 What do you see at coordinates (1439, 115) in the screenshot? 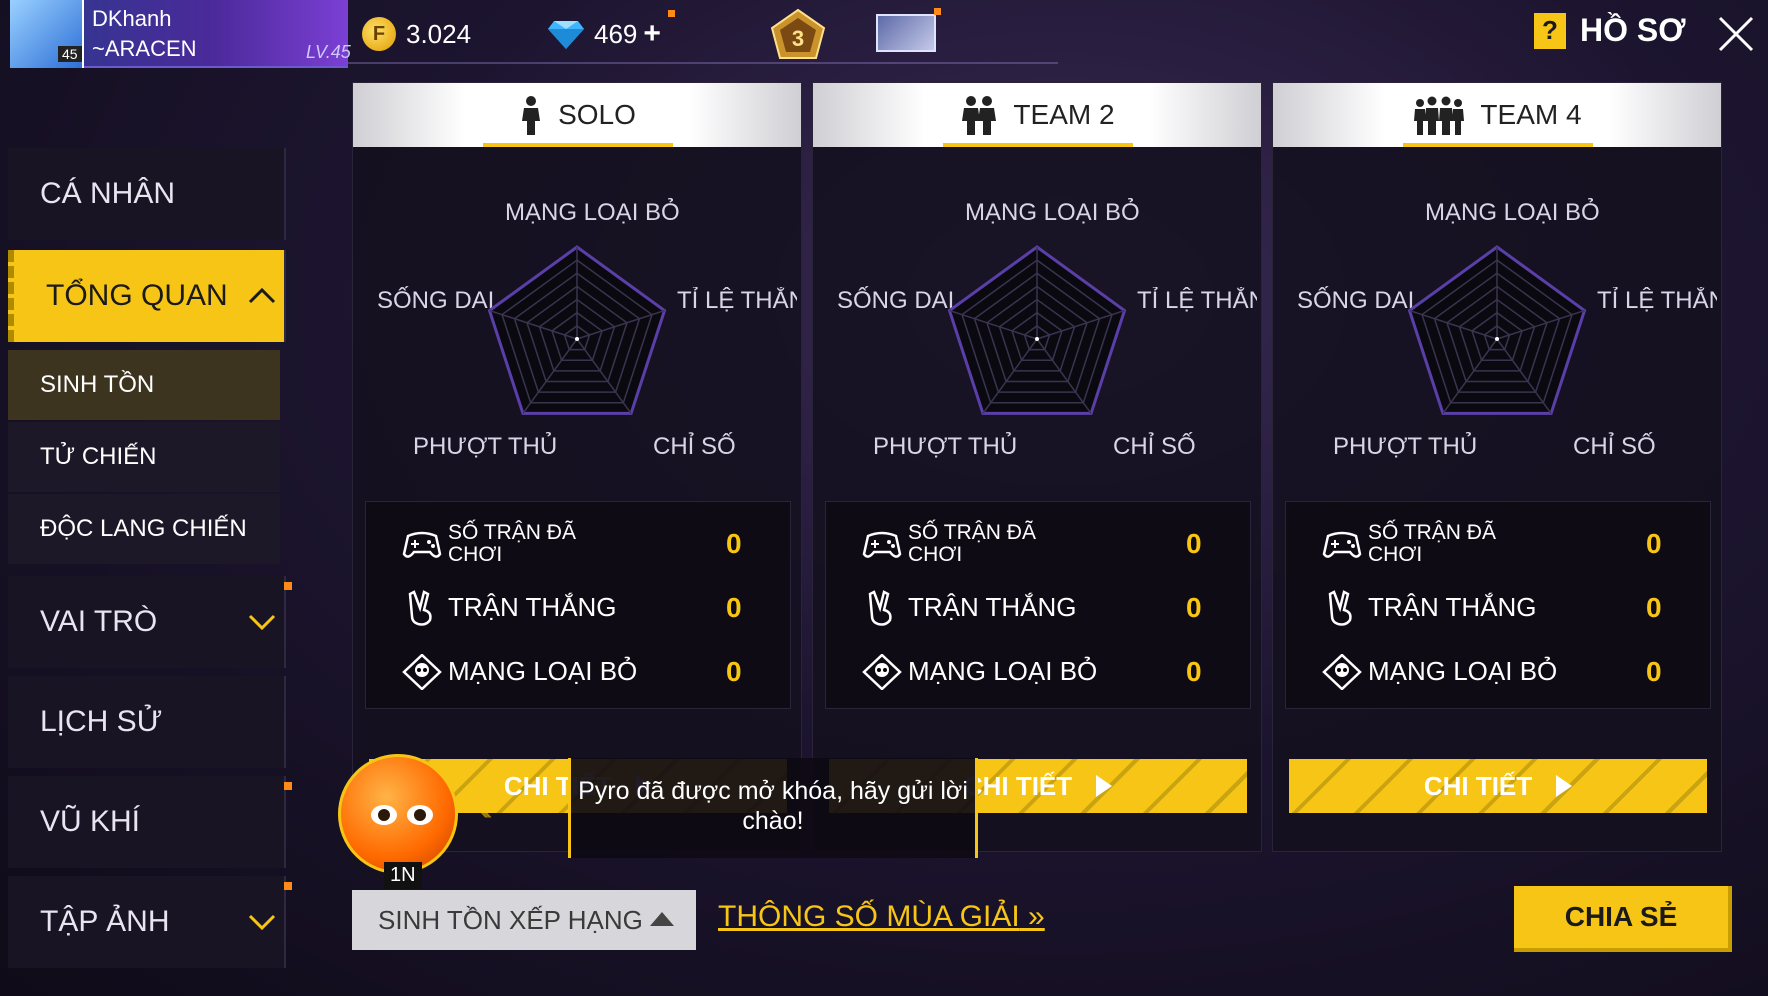
I see `squad-soldiers-icon` at bounding box center [1439, 115].